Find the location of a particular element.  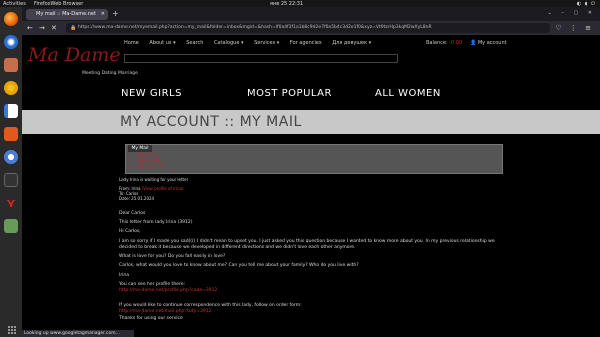

menu-for-girls: Для девушек ▾ is located at coordinates (351, 43).